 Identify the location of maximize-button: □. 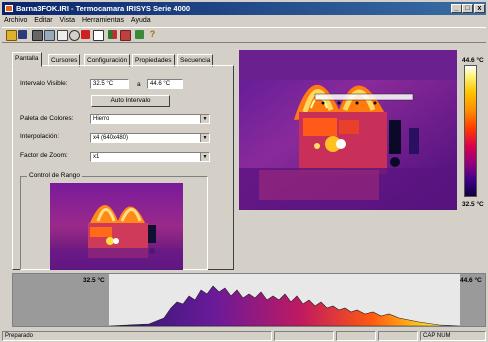
(467, 8).